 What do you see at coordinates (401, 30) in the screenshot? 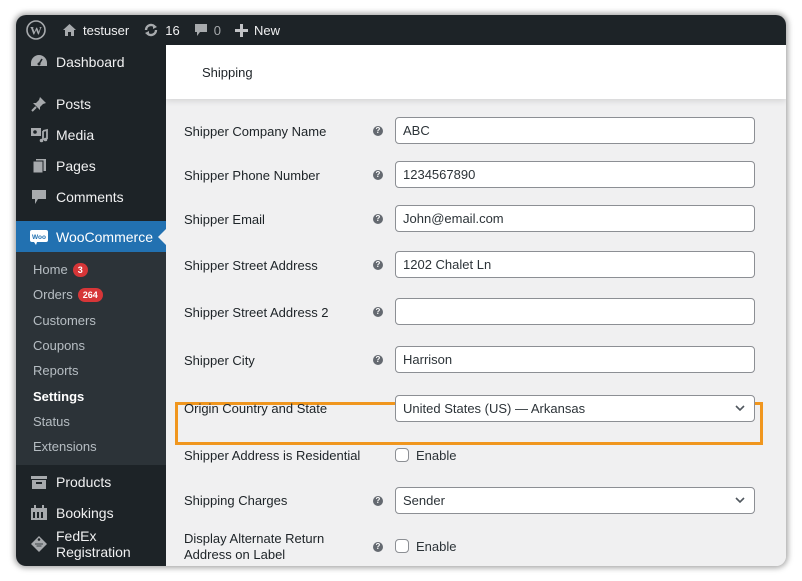
I see `admin-bar: W testuser 16 0 New` at bounding box center [401, 30].